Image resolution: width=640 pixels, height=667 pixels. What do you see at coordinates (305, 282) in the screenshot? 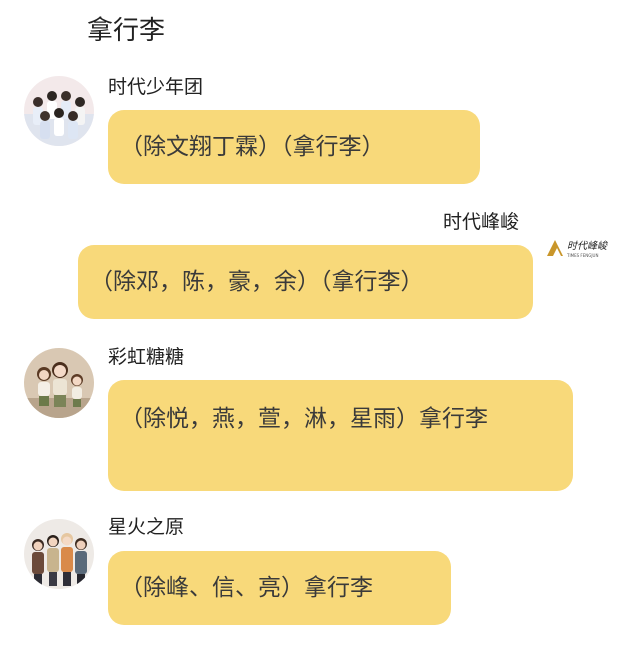
I see `message-bubble: （除邓，陈，豪，余）（拿行李）` at bounding box center [305, 282].